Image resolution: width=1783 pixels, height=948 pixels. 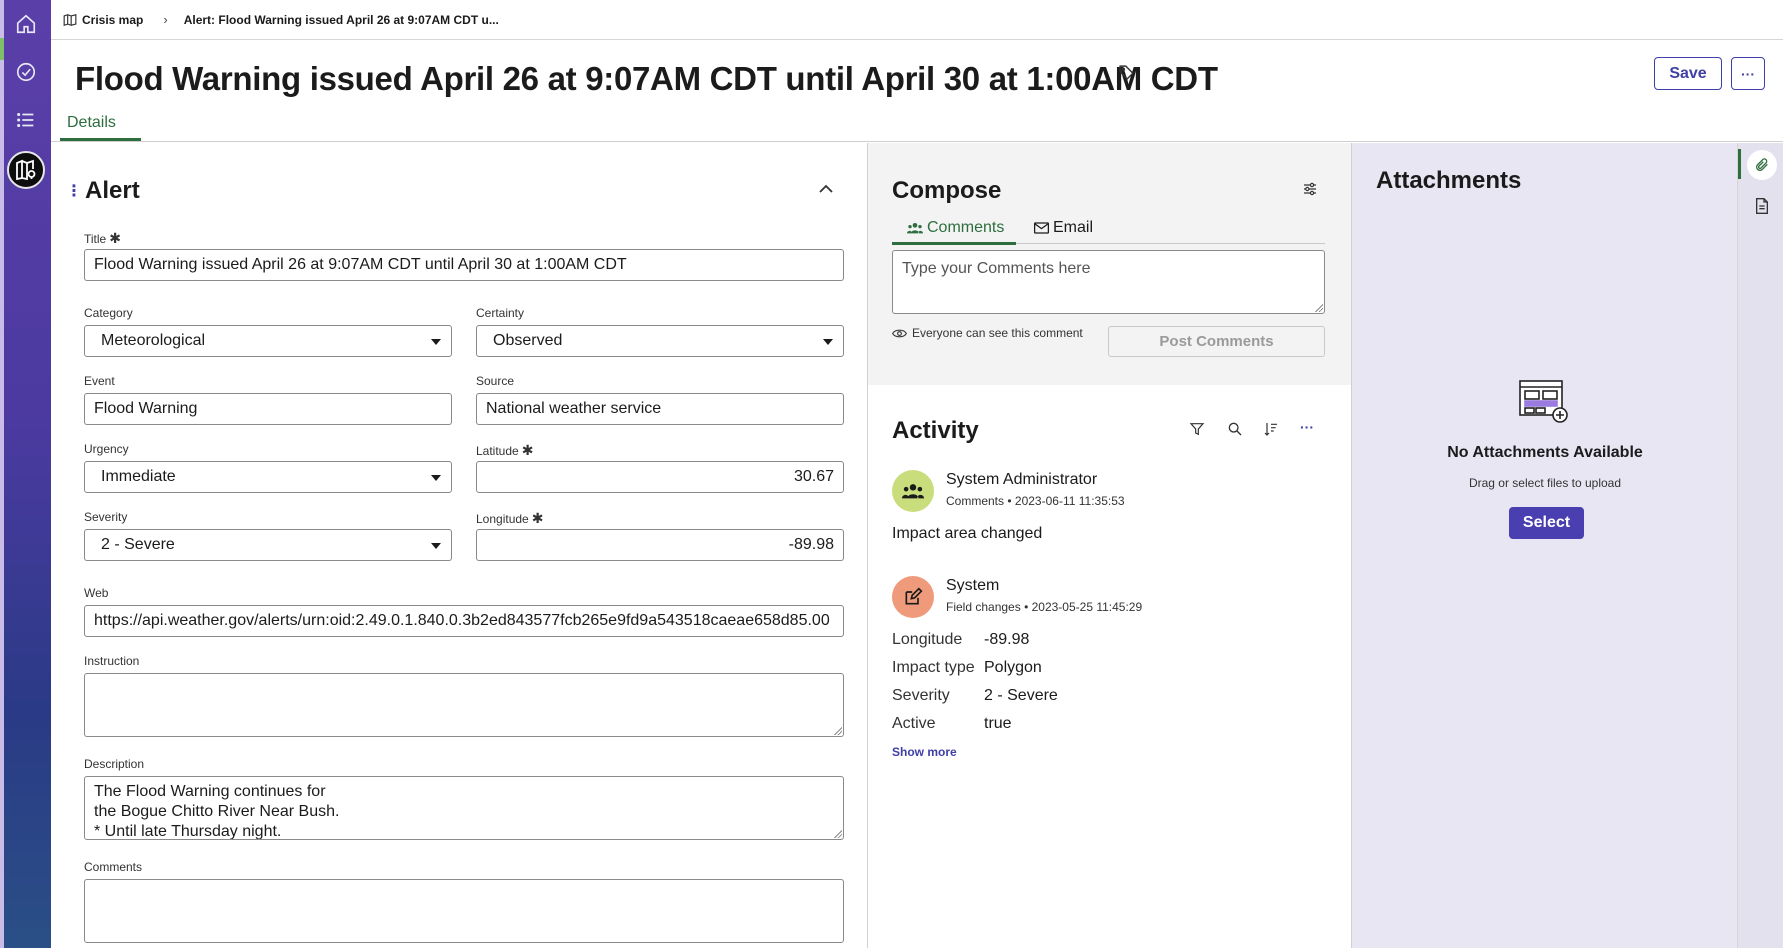 What do you see at coordinates (947, 190) in the screenshot?
I see `compose-title: Compose` at bounding box center [947, 190].